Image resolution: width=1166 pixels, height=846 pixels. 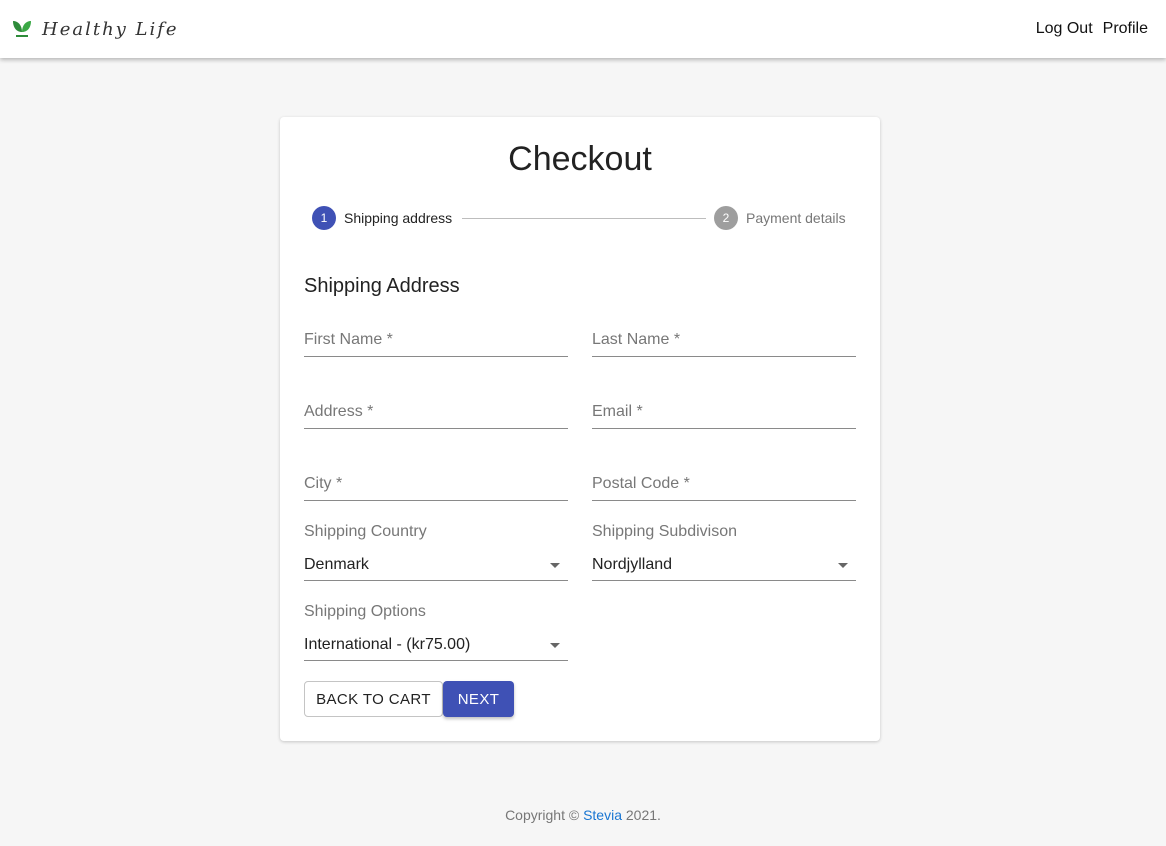 I want to click on shipping-country-value: Denmark, so click(x=336, y=564).